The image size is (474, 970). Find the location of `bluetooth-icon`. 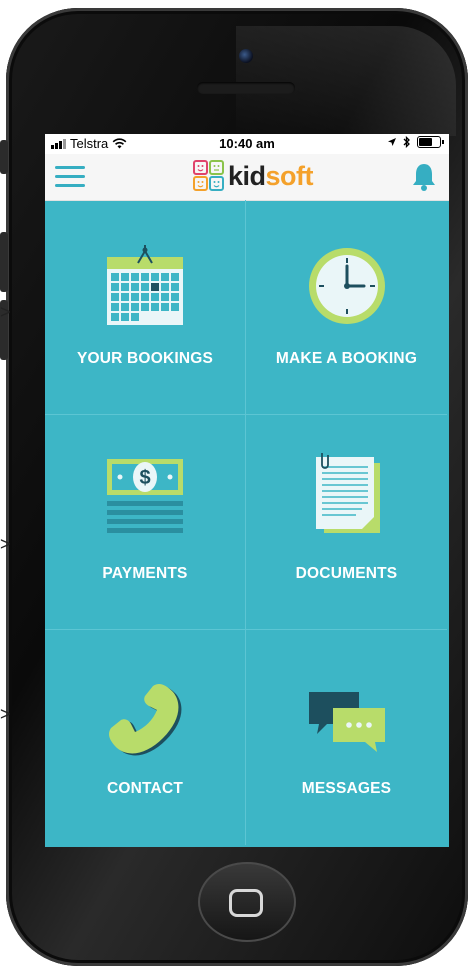

bluetooth-icon is located at coordinates (406, 142).